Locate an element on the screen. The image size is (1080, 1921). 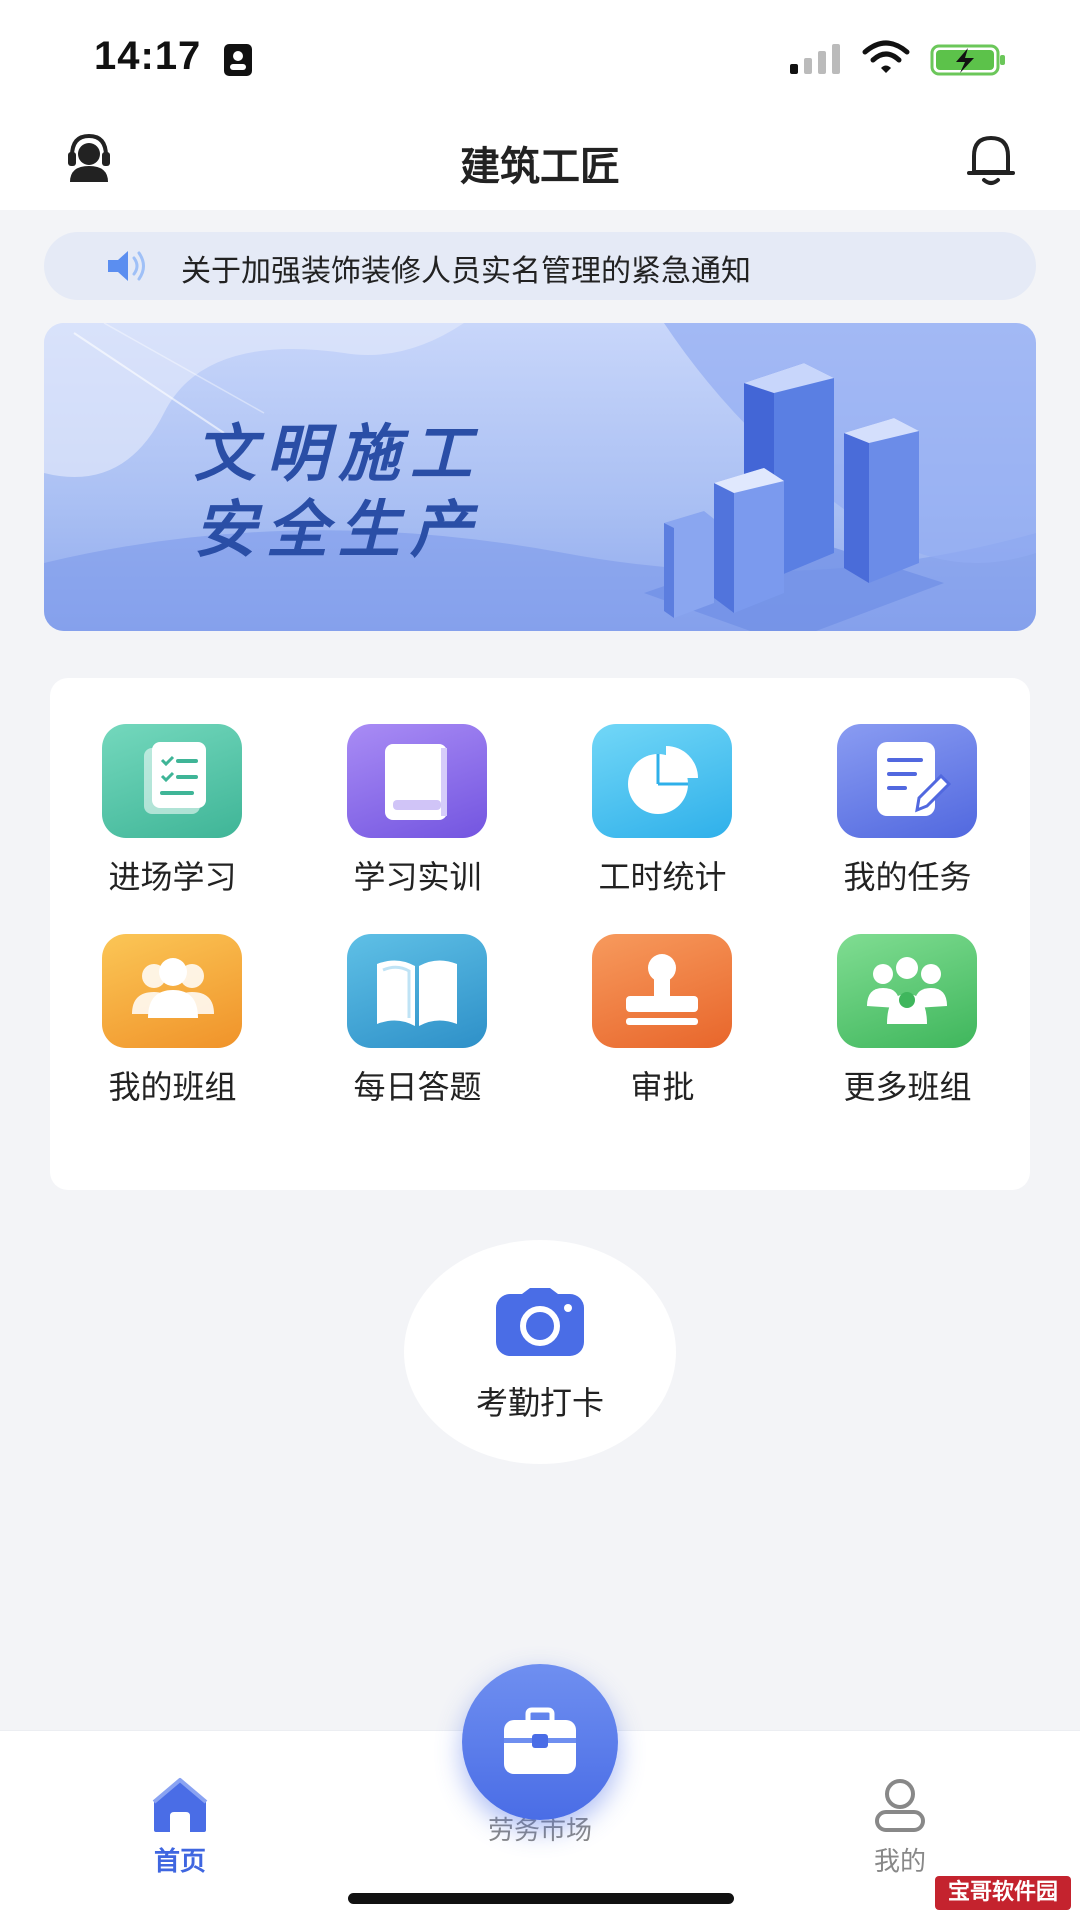
notice-bar: 关于加强装饰装修人员实名管理的紧急通知 is located at coordinates (540, 266).